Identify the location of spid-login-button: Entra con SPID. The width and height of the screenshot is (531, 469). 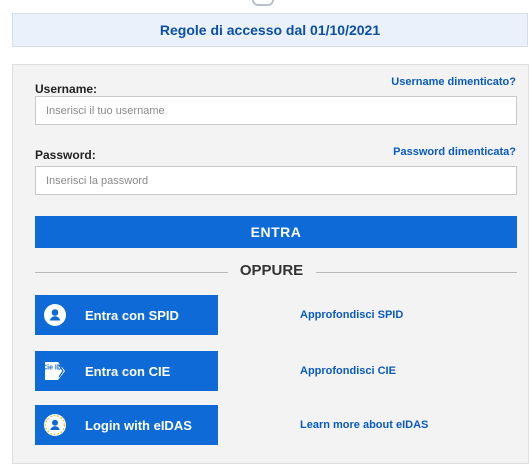
(126, 315).